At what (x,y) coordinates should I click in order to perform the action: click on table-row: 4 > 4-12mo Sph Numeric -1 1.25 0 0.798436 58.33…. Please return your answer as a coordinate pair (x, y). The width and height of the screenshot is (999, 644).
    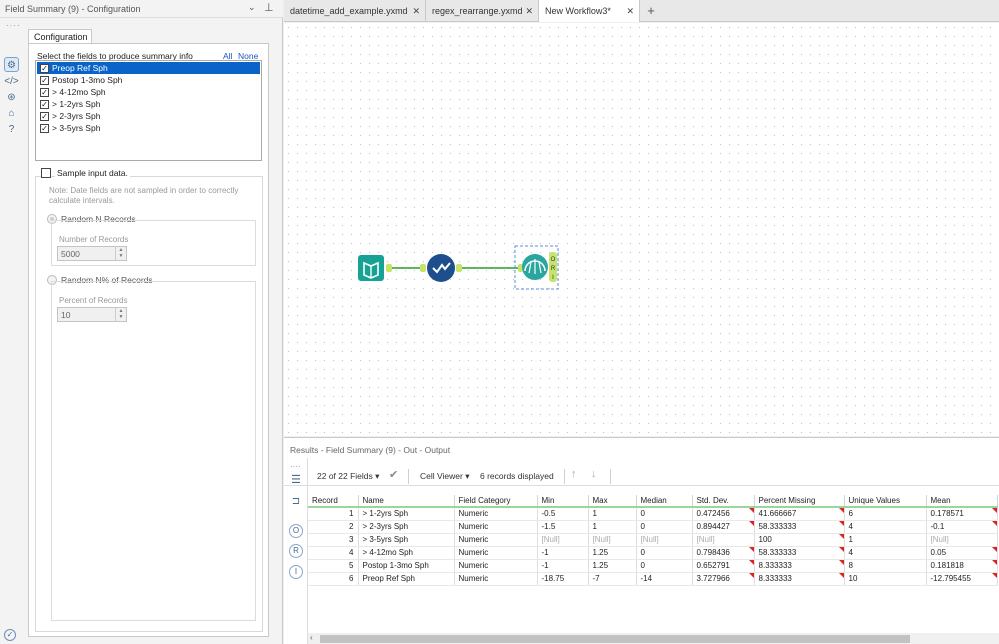
    Looking at the image, I should click on (653, 553).